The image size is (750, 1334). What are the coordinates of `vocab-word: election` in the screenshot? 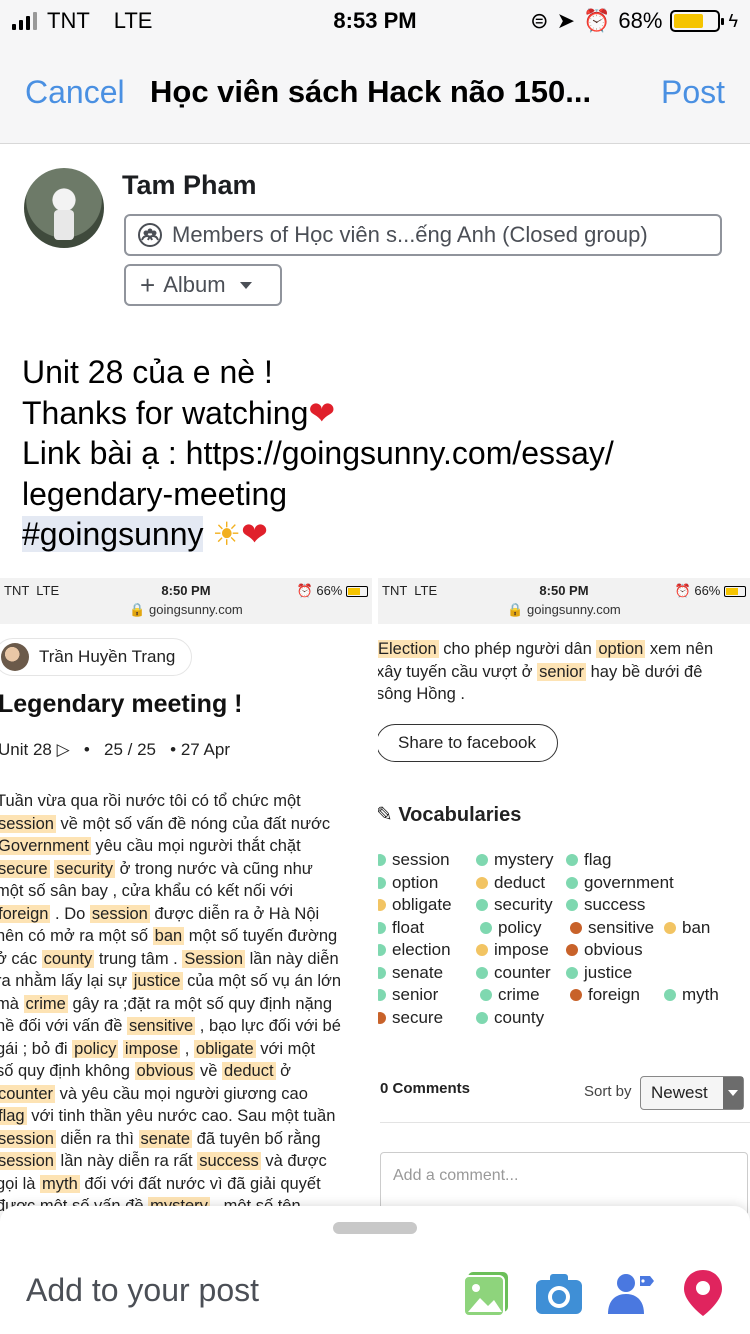 It's located at (421, 949).